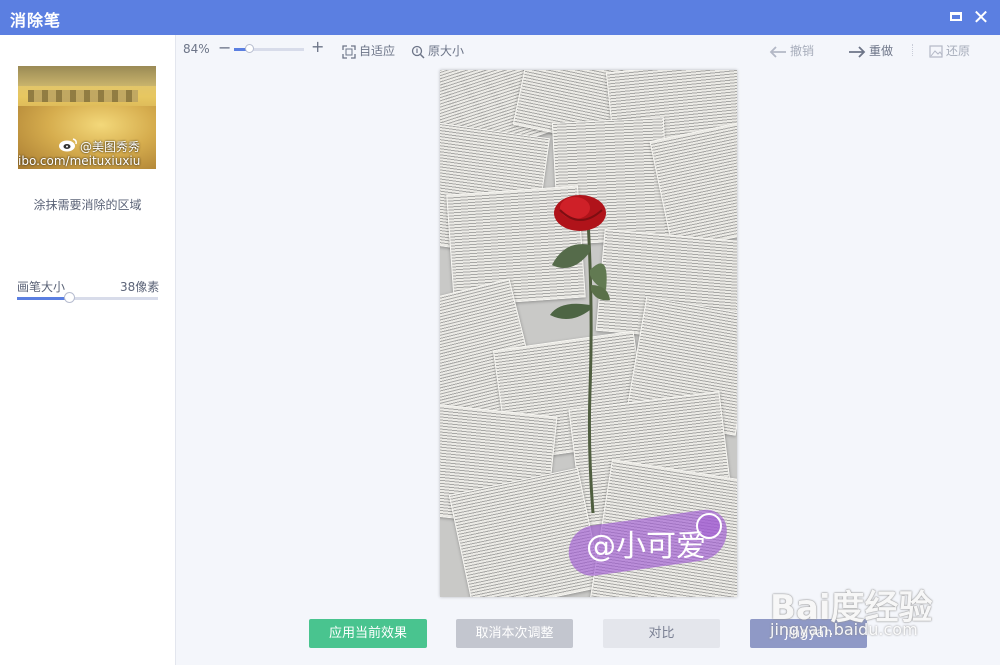 This screenshot has width=1000, height=665. I want to click on restore-label: 还原, so click(958, 51).